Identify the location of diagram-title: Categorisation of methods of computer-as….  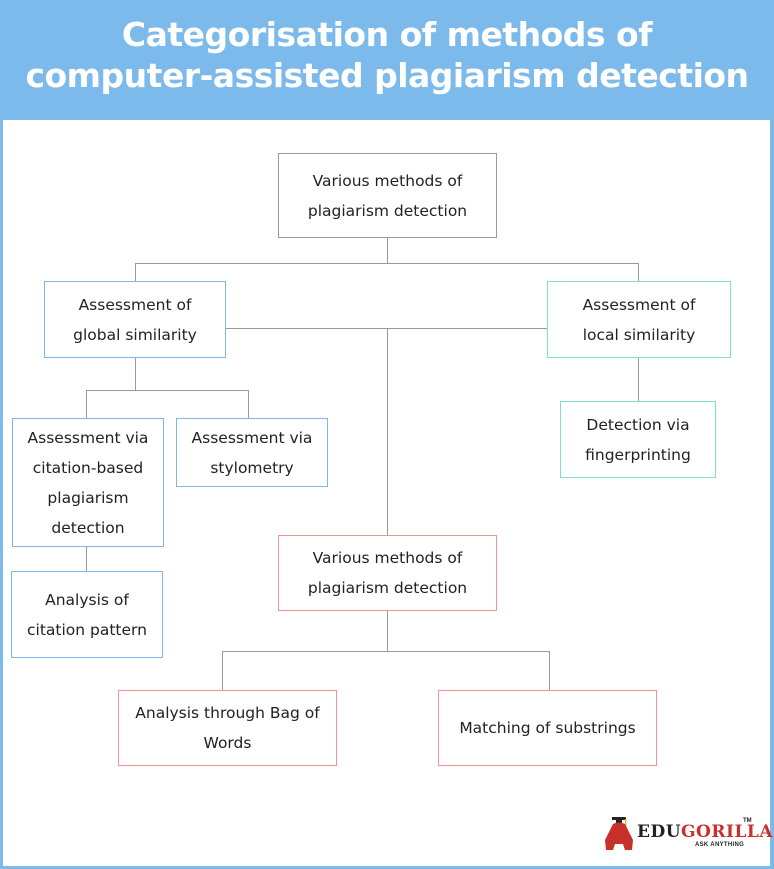
(387, 55).